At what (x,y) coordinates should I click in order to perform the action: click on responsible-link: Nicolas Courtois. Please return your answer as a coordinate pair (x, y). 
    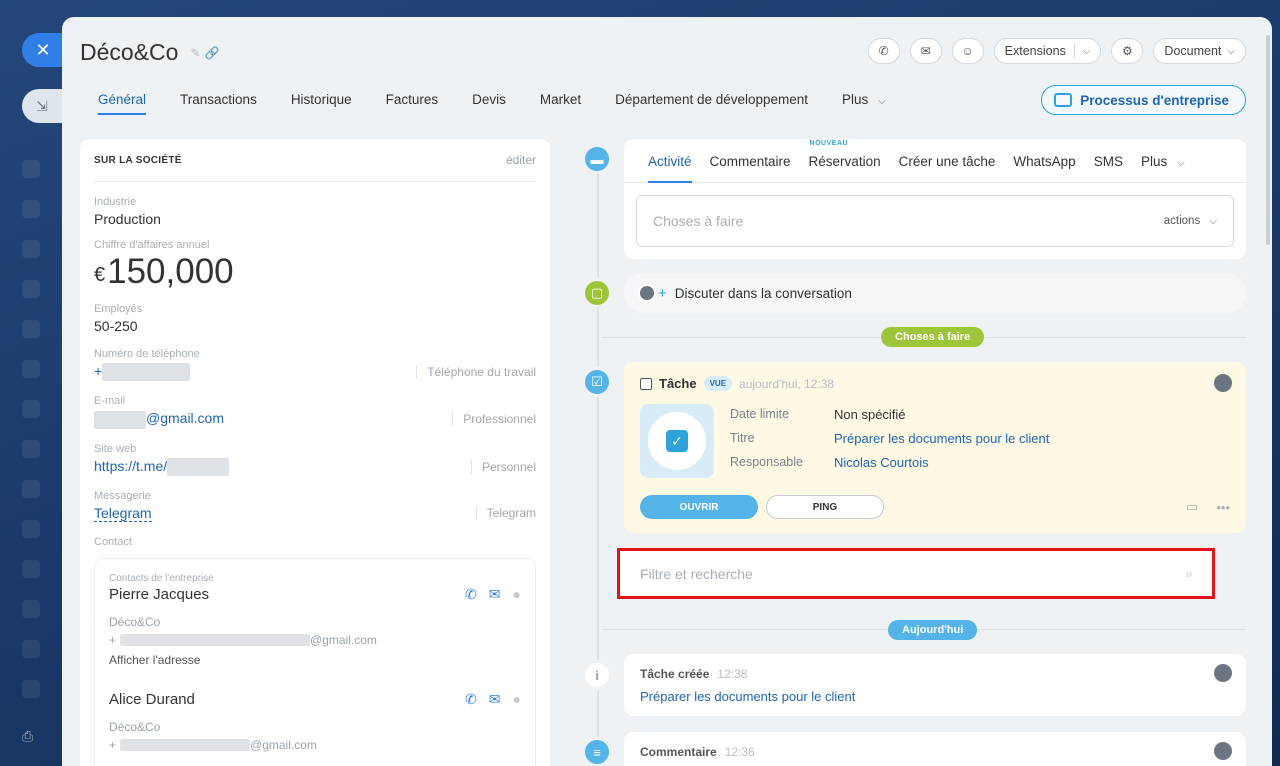
    Looking at the image, I should click on (941, 462).